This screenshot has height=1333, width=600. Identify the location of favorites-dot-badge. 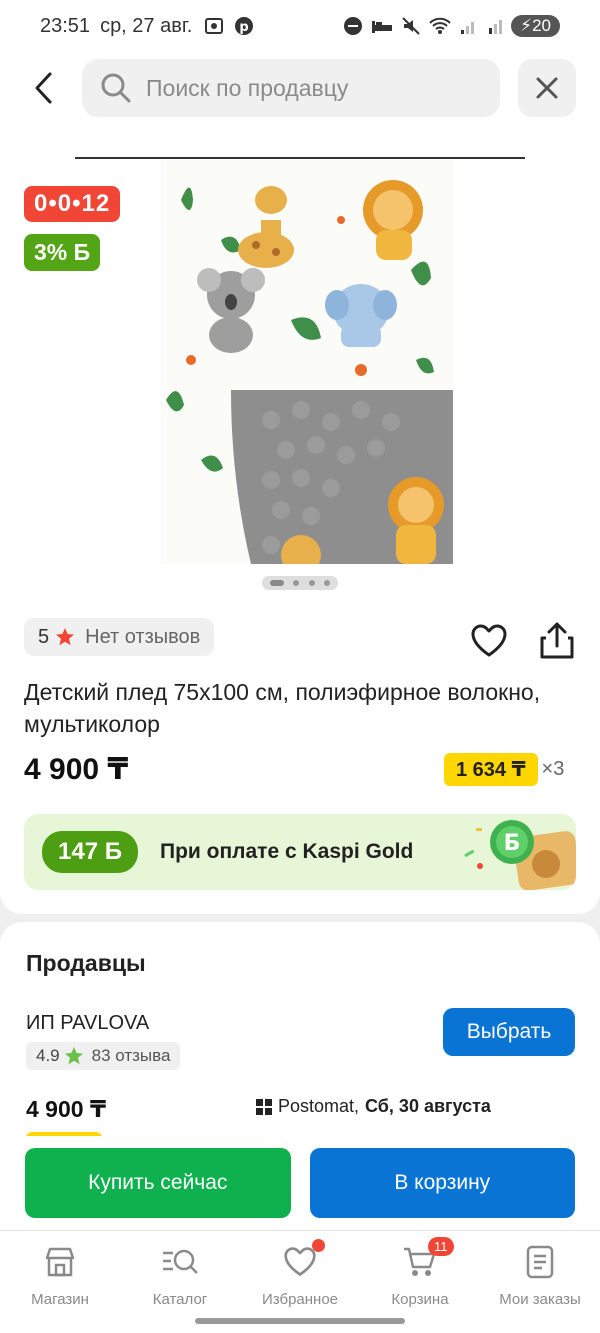
(318, 1245).